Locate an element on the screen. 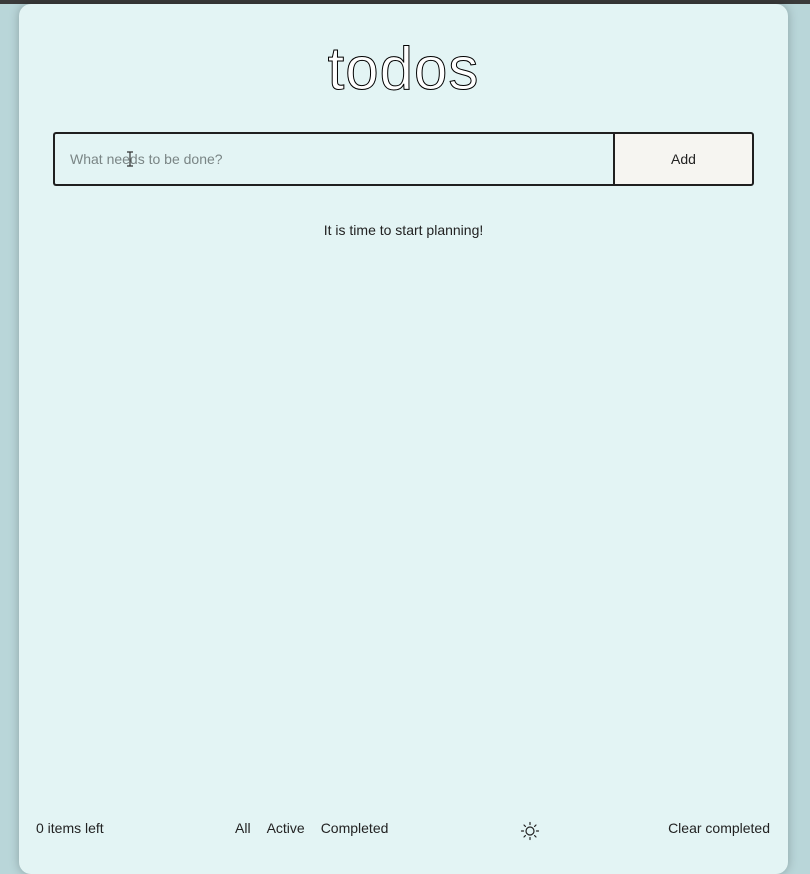 This screenshot has height=874, width=810. text-cursor-icon is located at coordinates (130, 159).